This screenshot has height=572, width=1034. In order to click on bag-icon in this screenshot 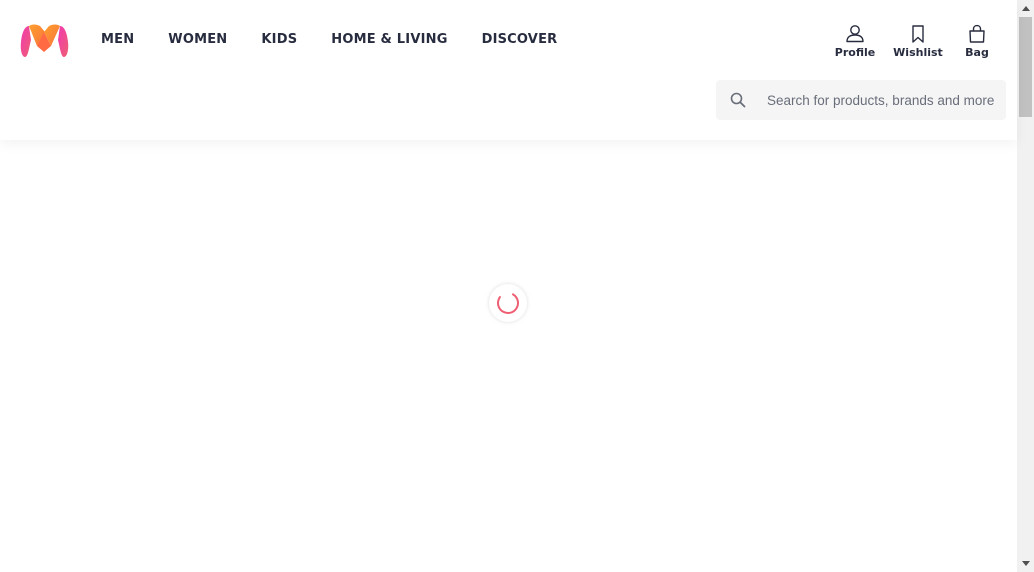, I will do `click(977, 33)`.